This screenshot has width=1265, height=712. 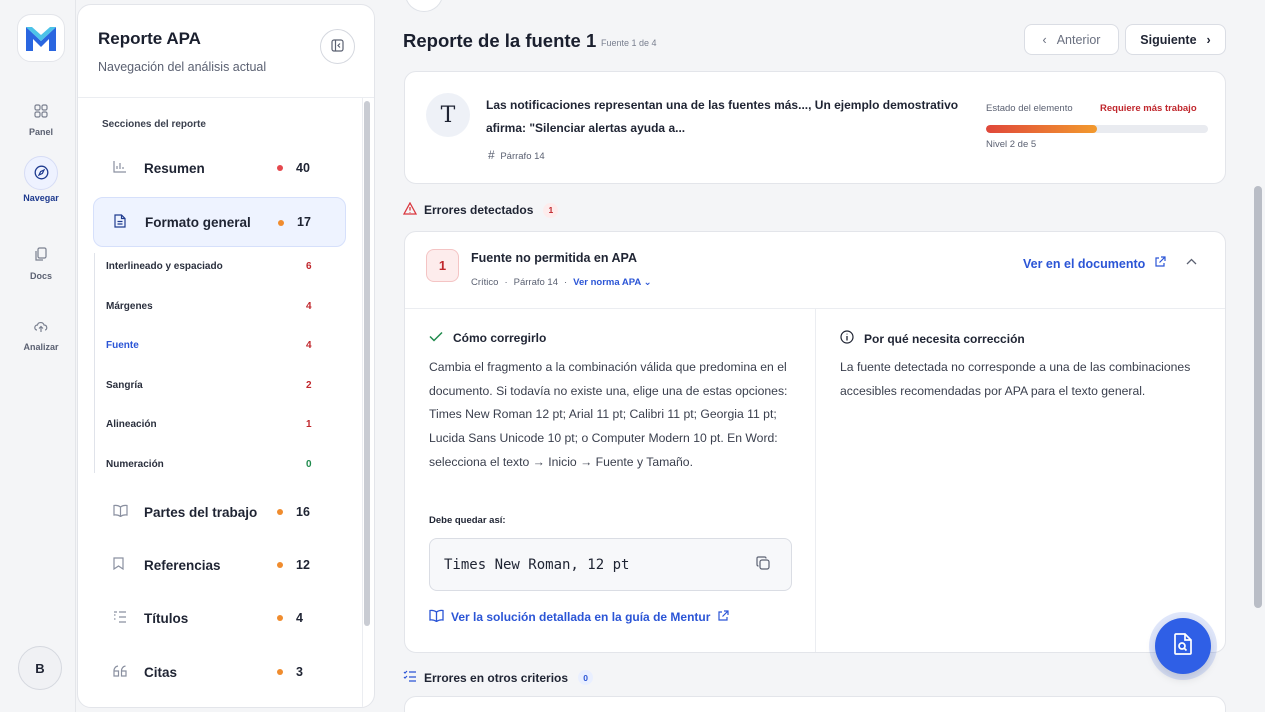 I want to click on quote-icon, so click(x=123, y=672).